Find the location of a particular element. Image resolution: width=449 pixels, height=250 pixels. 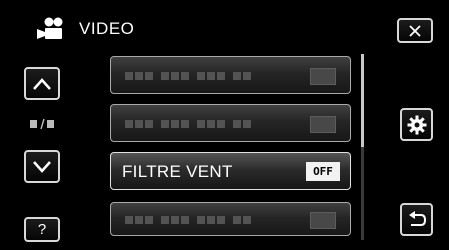

close-icon is located at coordinates (415, 30).